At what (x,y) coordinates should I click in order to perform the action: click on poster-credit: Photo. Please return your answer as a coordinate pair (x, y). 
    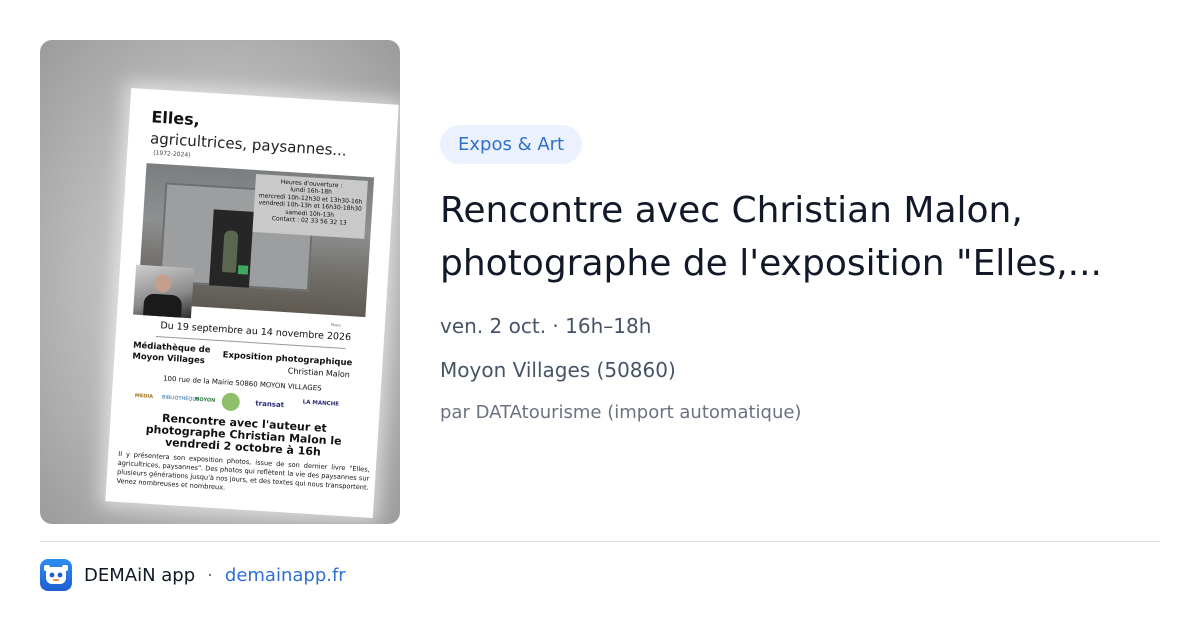
    Looking at the image, I should click on (335, 325).